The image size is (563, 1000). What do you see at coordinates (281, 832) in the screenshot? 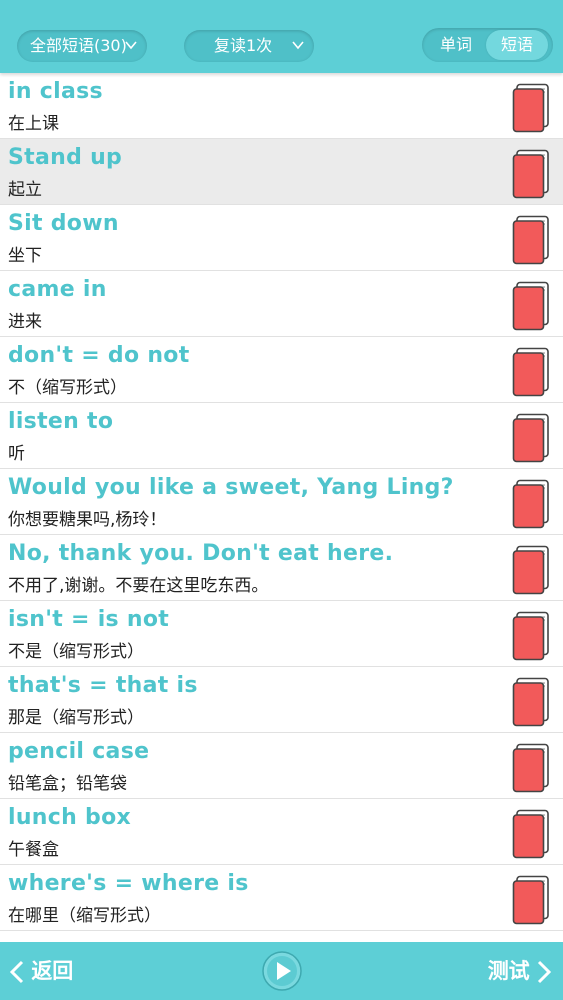
I see `phrase-row: lunch box 午餐盒` at bounding box center [281, 832].